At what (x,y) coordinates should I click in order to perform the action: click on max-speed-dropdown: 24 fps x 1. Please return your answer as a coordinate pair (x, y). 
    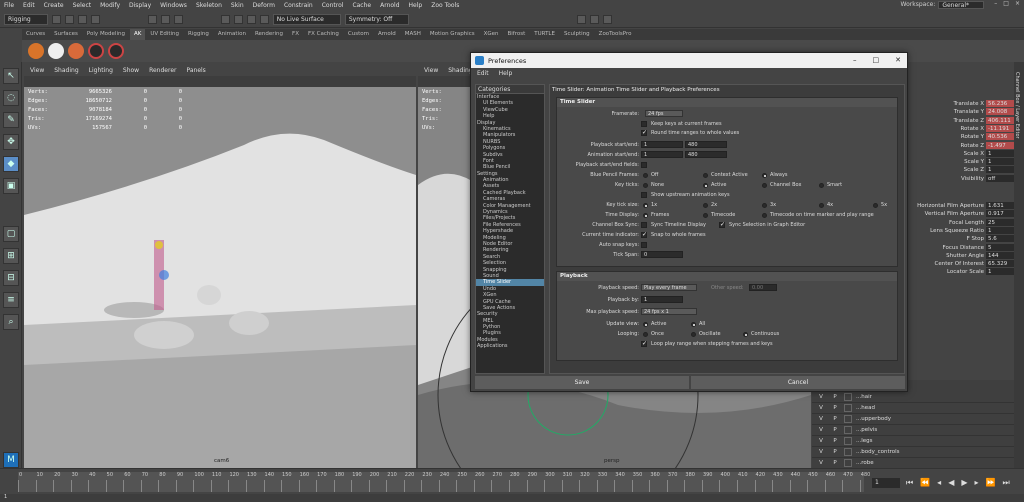
    Looking at the image, I should click on (669, 311).